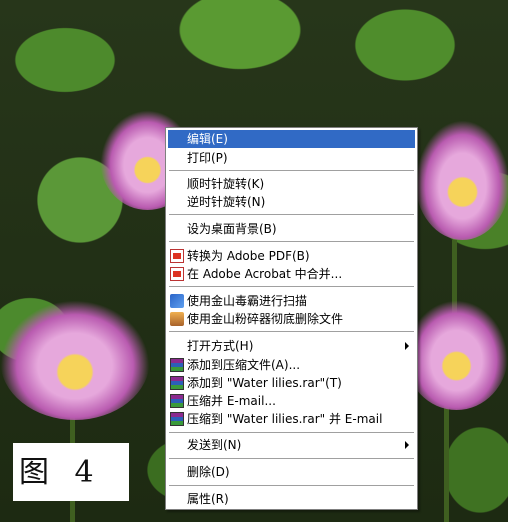 Image resolution: width=508 pixels, height=522 pixels. Describe the element at coordinates (207, 139) in the screenshot. I see `menu-item-label: 编辑(E)` at that location.